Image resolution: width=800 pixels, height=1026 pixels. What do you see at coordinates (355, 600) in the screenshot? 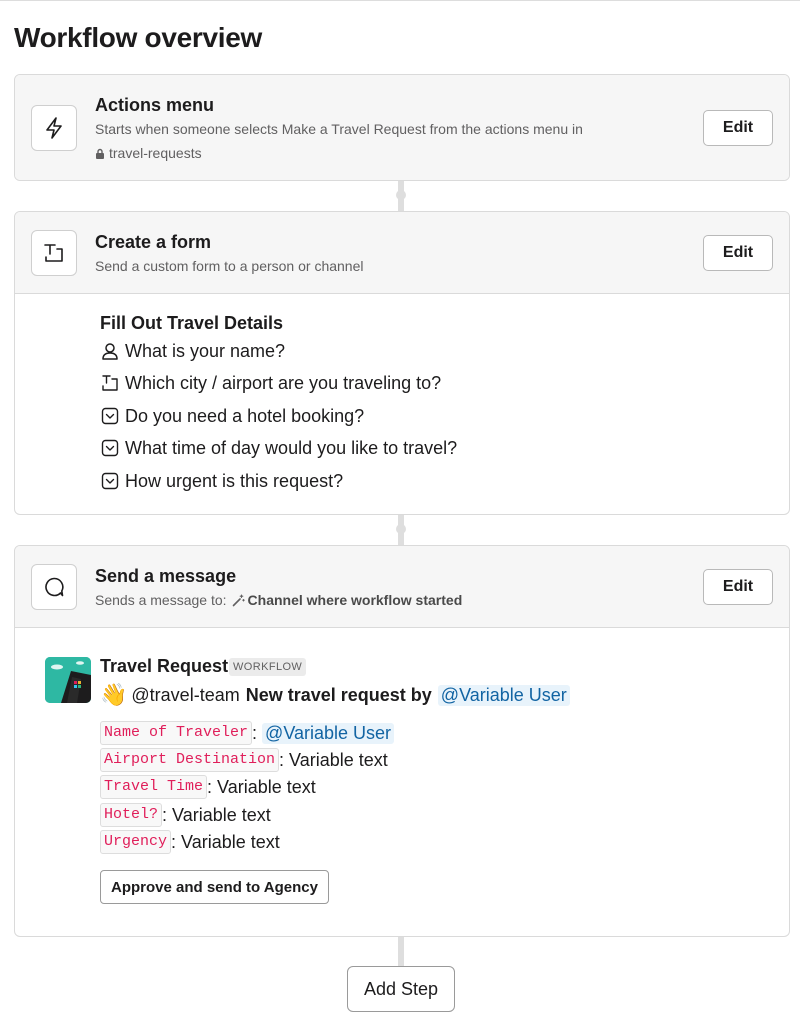
I see `message-target: Channel where workflow started` at bounding box center [355, 600].